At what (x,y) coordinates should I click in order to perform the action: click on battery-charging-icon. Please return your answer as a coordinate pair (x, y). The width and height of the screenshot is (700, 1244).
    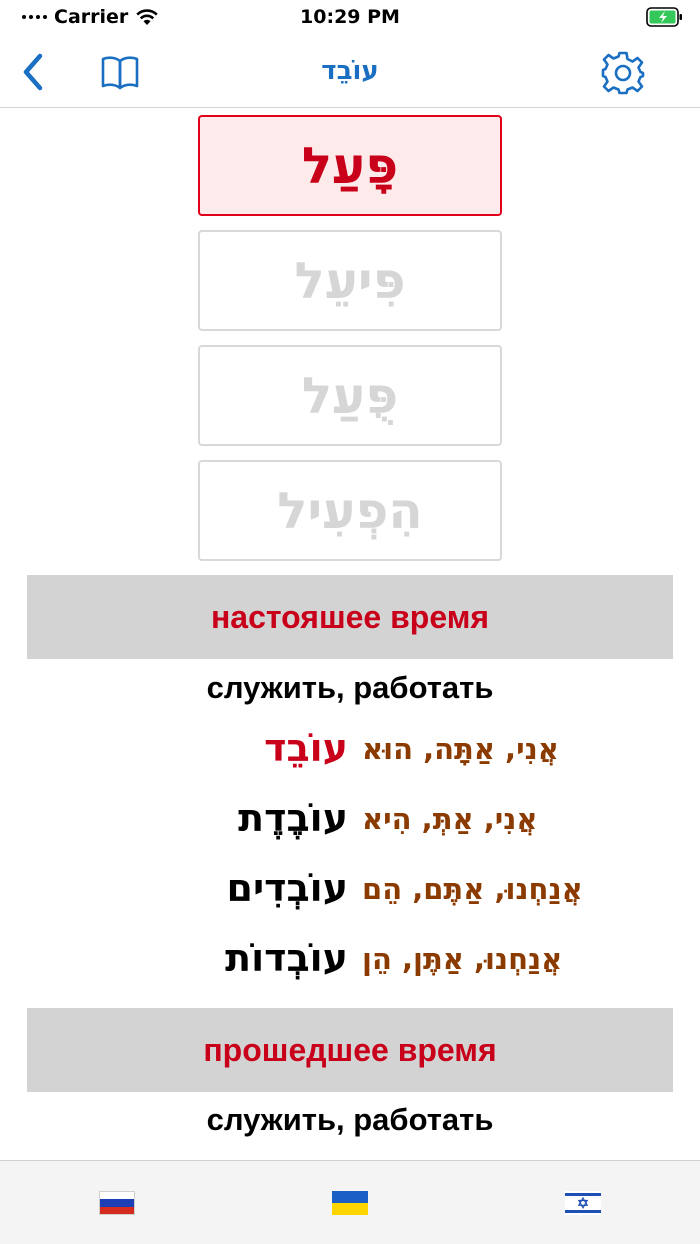
    Looking at the image, I should click on (664, 17).